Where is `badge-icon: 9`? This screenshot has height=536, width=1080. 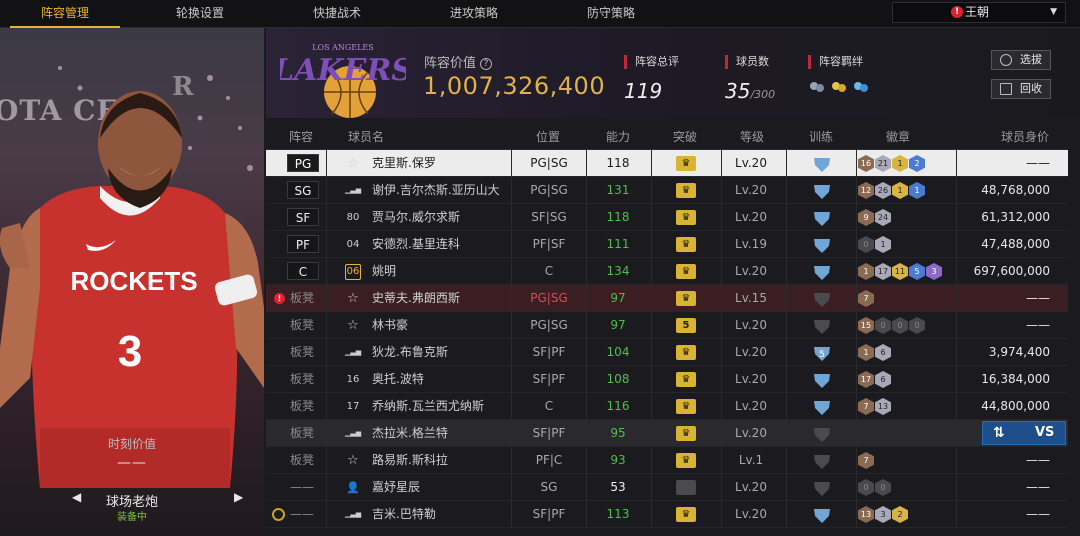 badge-icon: 9 is located at coordinates (866, 217).